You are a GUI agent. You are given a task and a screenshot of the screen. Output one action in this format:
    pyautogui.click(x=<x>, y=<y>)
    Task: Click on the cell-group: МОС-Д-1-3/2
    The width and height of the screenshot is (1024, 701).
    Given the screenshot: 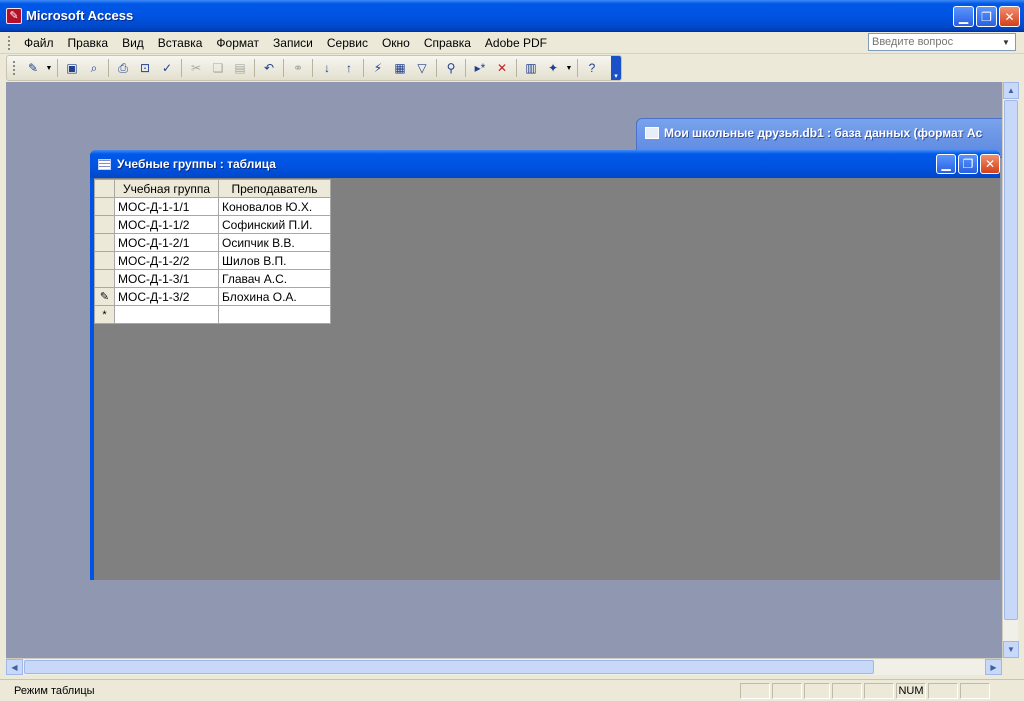 What is the action you would take?
    pyautogui.click(x=166, y=296)
    